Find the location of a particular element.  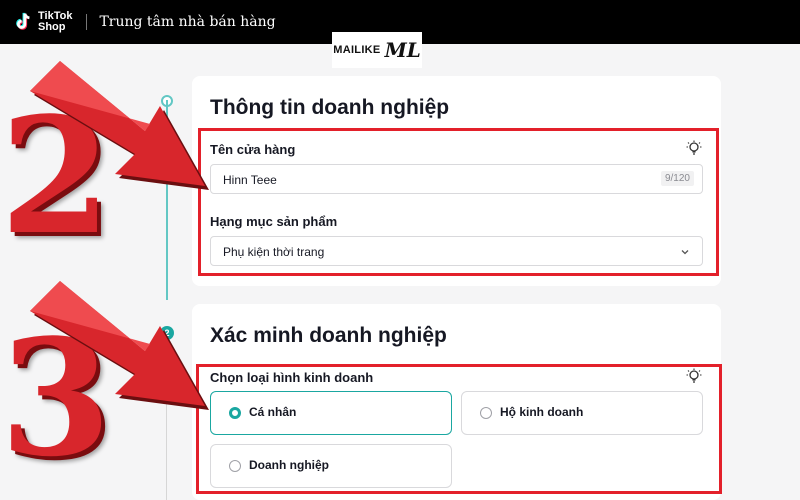

tiktok-note-icon is located at coordinates (23, 21).